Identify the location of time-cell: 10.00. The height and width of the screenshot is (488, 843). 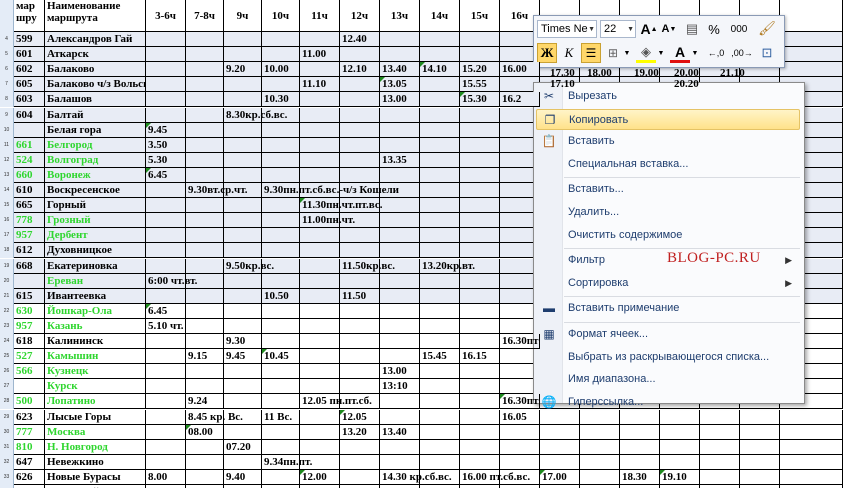
(281, 70).